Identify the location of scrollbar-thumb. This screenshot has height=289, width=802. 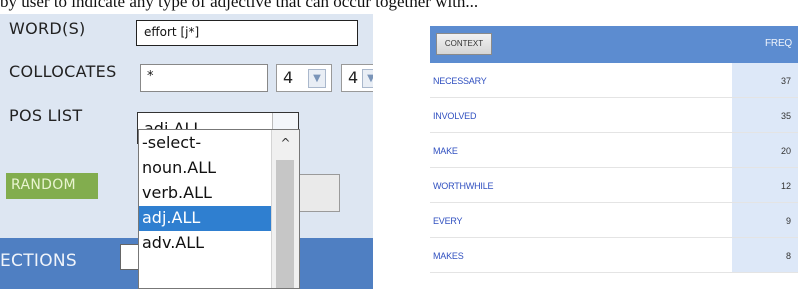
(285, 224).